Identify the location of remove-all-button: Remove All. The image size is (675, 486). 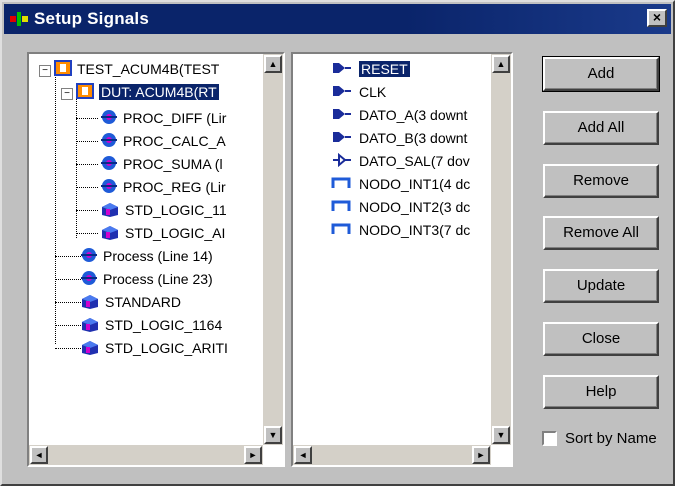
(601, 233).